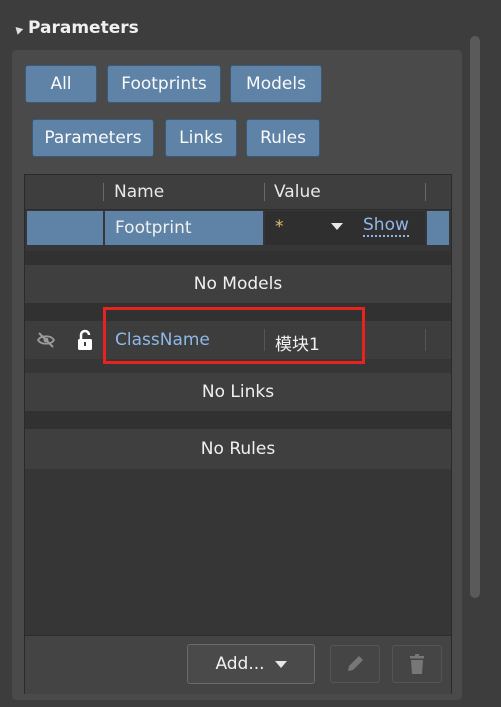 The image size is (501, 707). I want to click on grid-header: Name Value, so click(238, 192).